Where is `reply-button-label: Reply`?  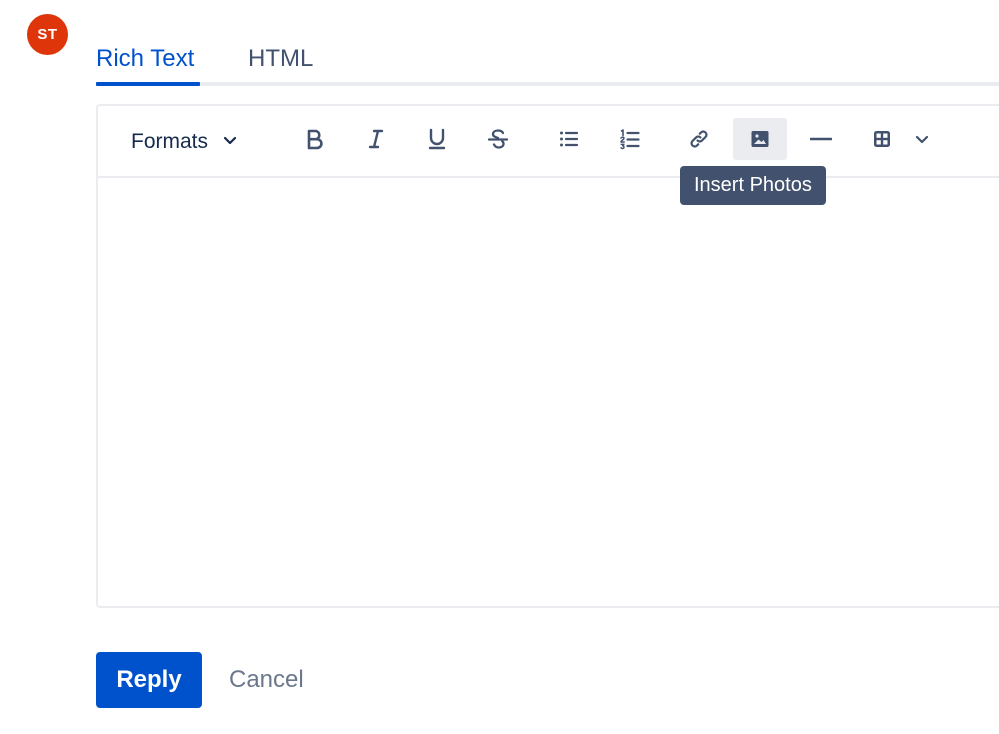
reply-button-label: Reply is located at coordinates (149, 679).